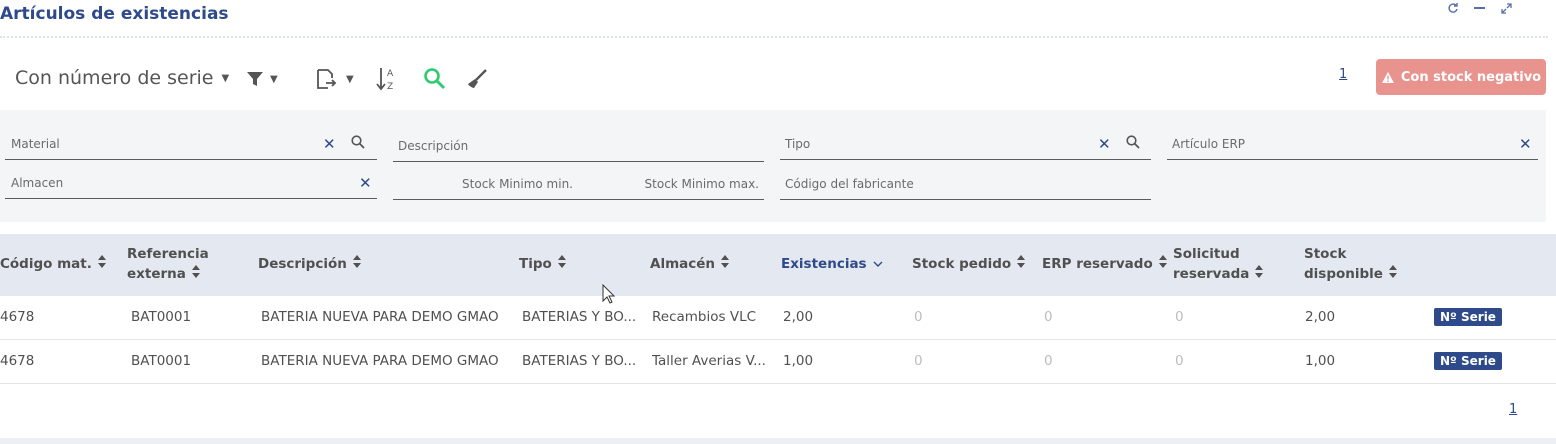 The image size is (1556, 444). What do you see at coordinates (578, 147) in the screenshot?
I see `descripcion-field: Descripción` at bounding box center [578, 147].